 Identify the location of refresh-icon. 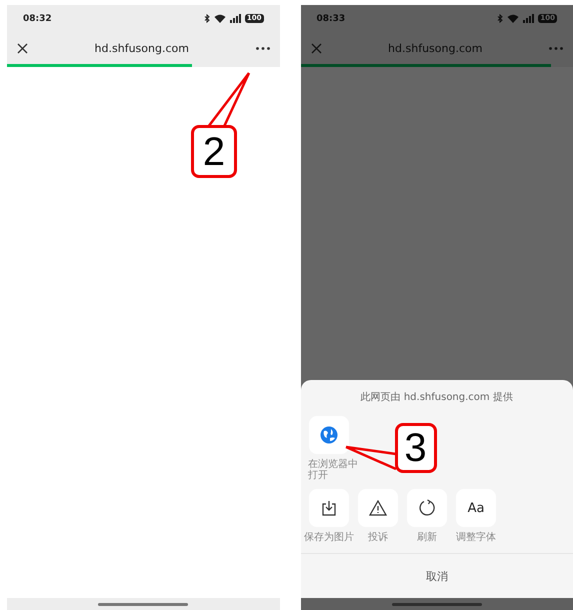
(427, 508).